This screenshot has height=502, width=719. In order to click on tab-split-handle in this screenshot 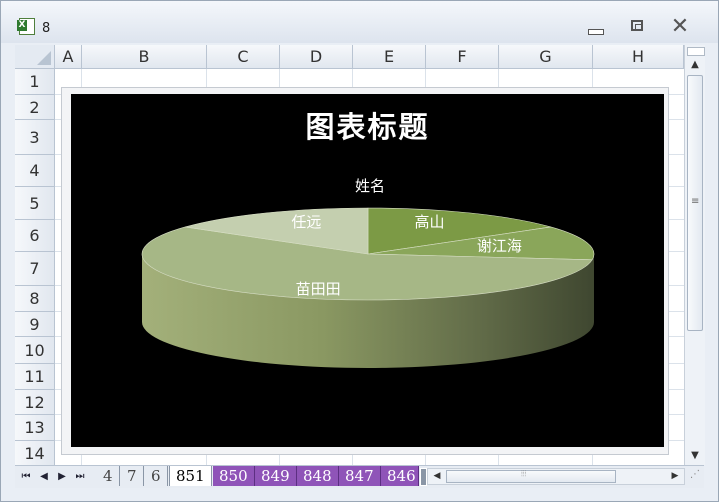, I will do `click(423, 477)`.